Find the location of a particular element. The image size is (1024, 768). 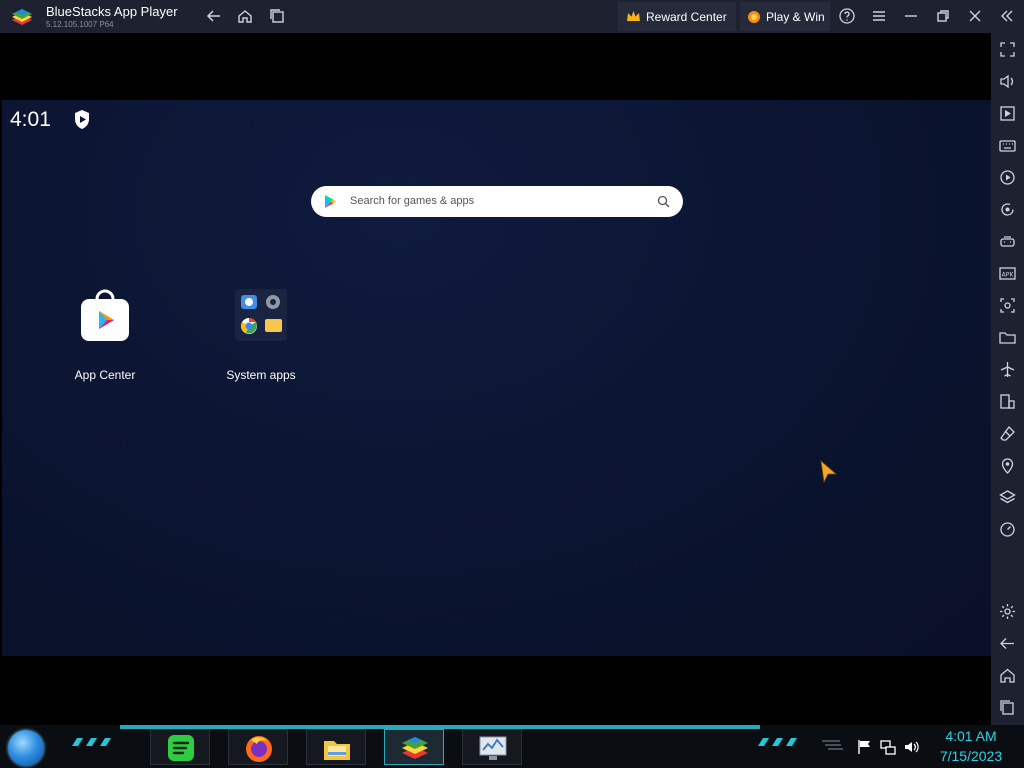

status-bar-clock: 4:01 is located at coordinates (30, 119).